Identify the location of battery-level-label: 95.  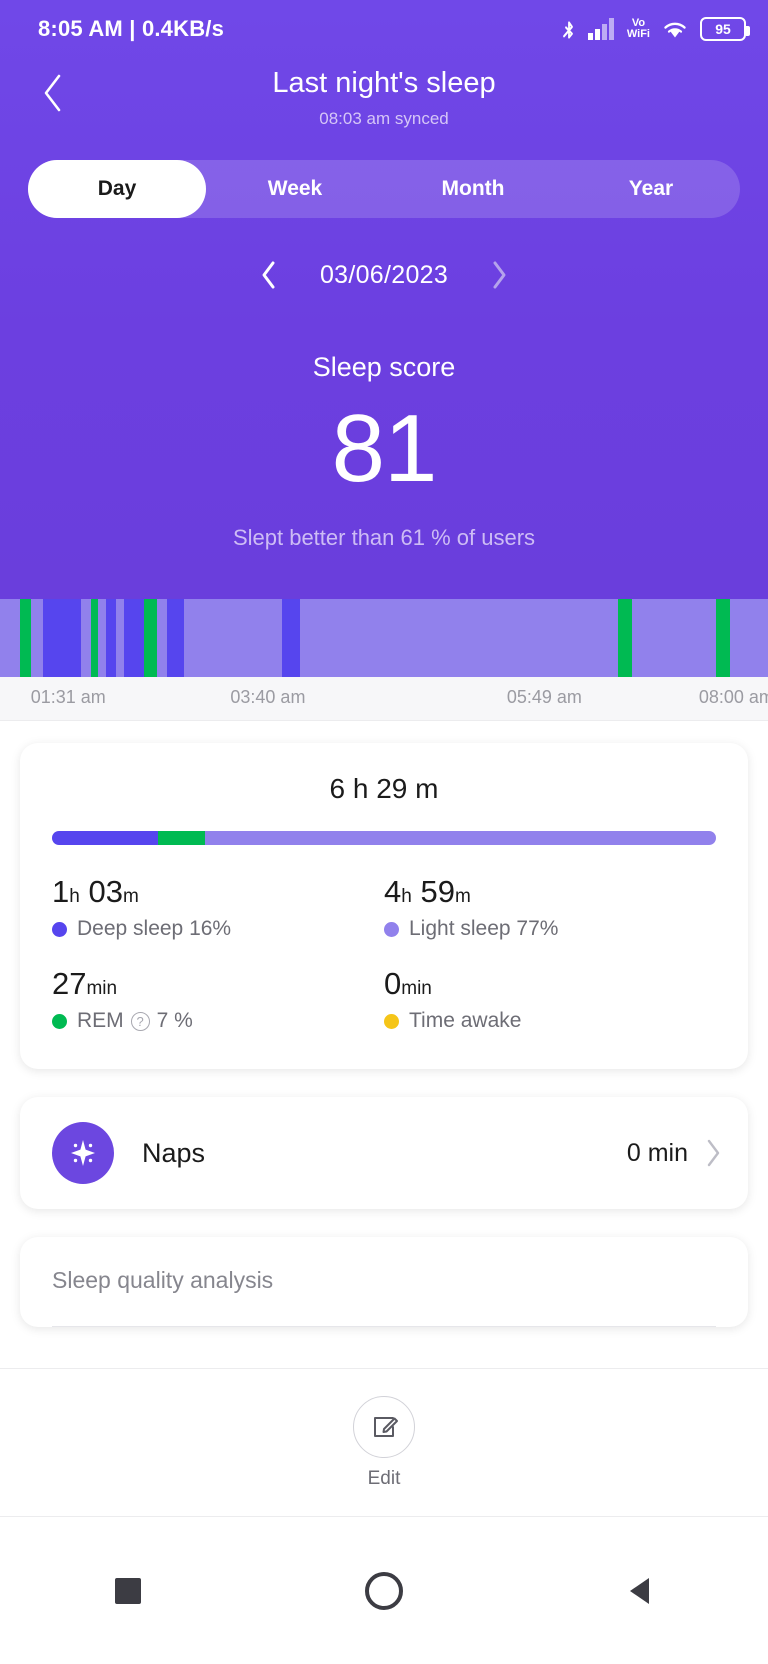
(723, 29).